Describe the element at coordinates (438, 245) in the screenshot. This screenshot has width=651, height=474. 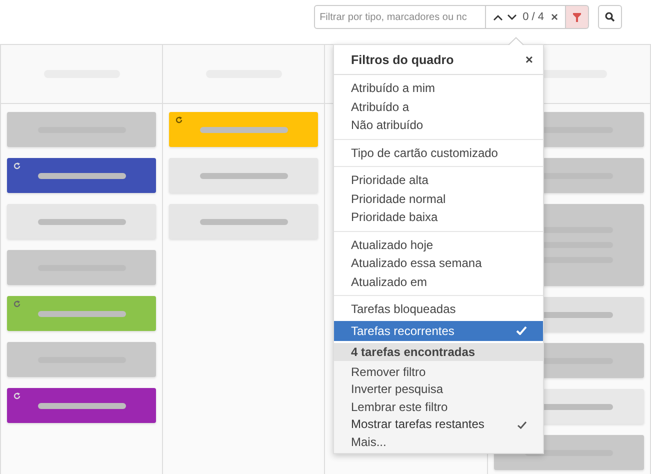
I see `filter-option: Atualizado hoje` at that location.